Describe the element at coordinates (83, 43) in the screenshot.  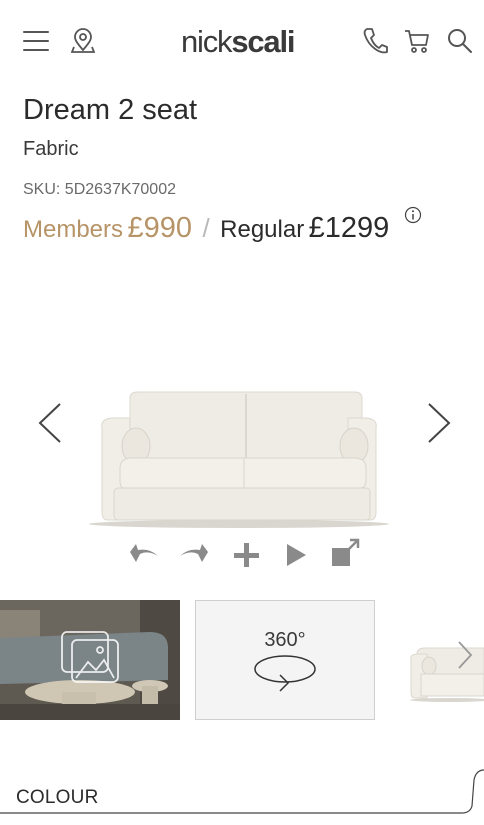
I see `location-pin-icon` at that location.